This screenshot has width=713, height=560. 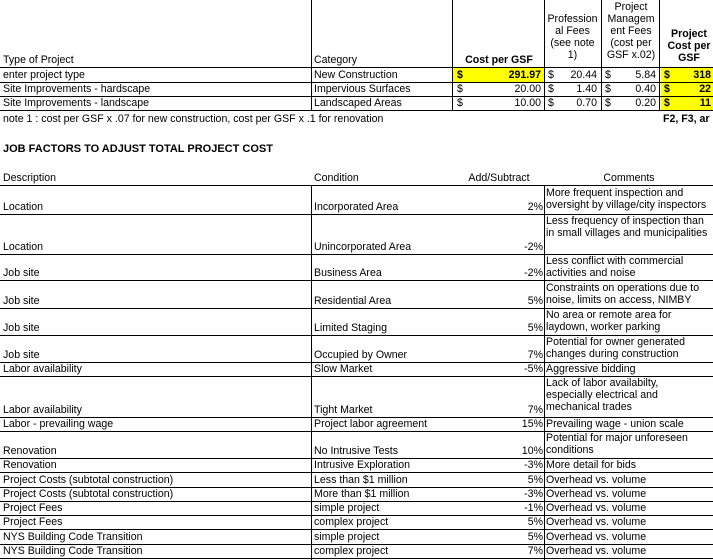 I want to click on header-cost-per-gsf: Cost per GSF, so click(x=499, y=60).